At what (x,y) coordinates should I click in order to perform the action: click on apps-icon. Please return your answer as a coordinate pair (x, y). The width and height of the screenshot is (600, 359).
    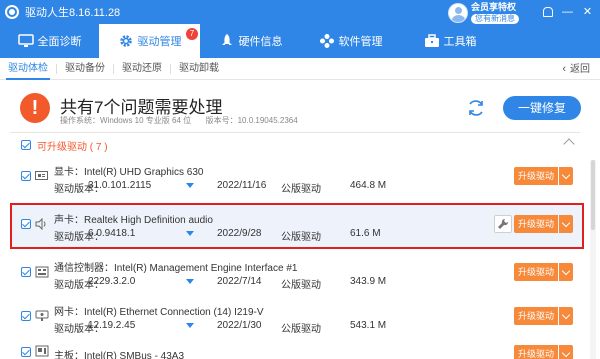
    Looking at the image, I should click on (327, 41).